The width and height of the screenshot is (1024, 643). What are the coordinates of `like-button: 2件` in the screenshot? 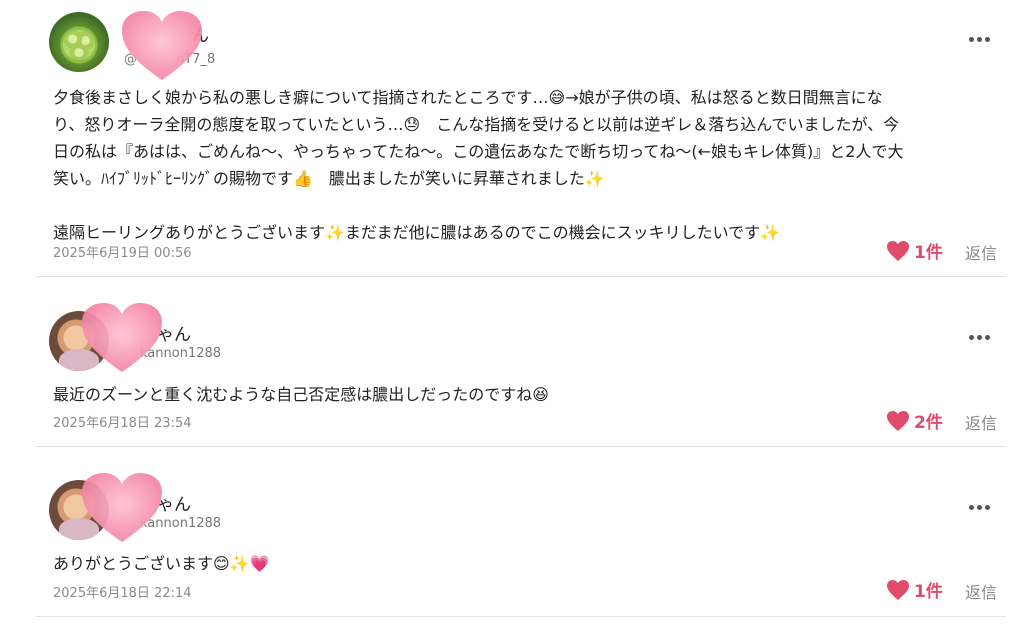 It's located at (914, 420).